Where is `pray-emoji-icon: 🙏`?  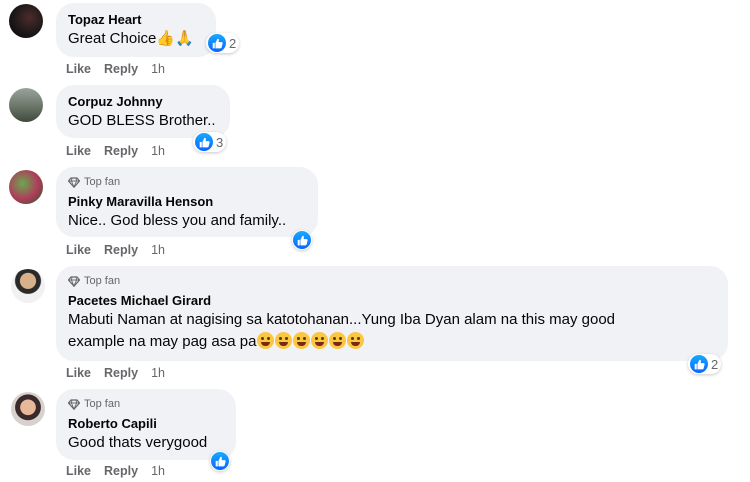 pray-emoji-icon: 🙏 is located at coordinates (184, 38).